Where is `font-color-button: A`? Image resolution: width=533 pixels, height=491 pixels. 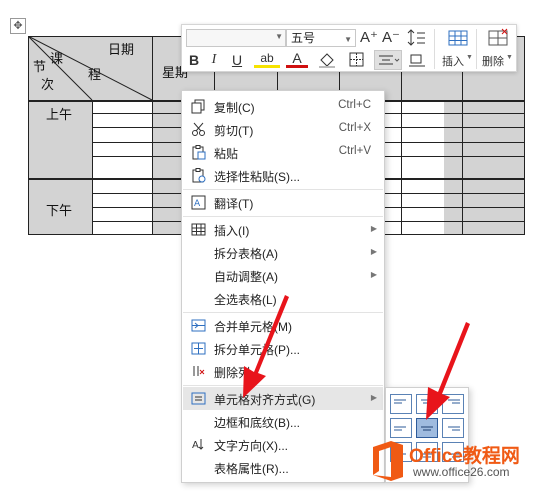
font-color-button: A is located at coordinates (297, 59).